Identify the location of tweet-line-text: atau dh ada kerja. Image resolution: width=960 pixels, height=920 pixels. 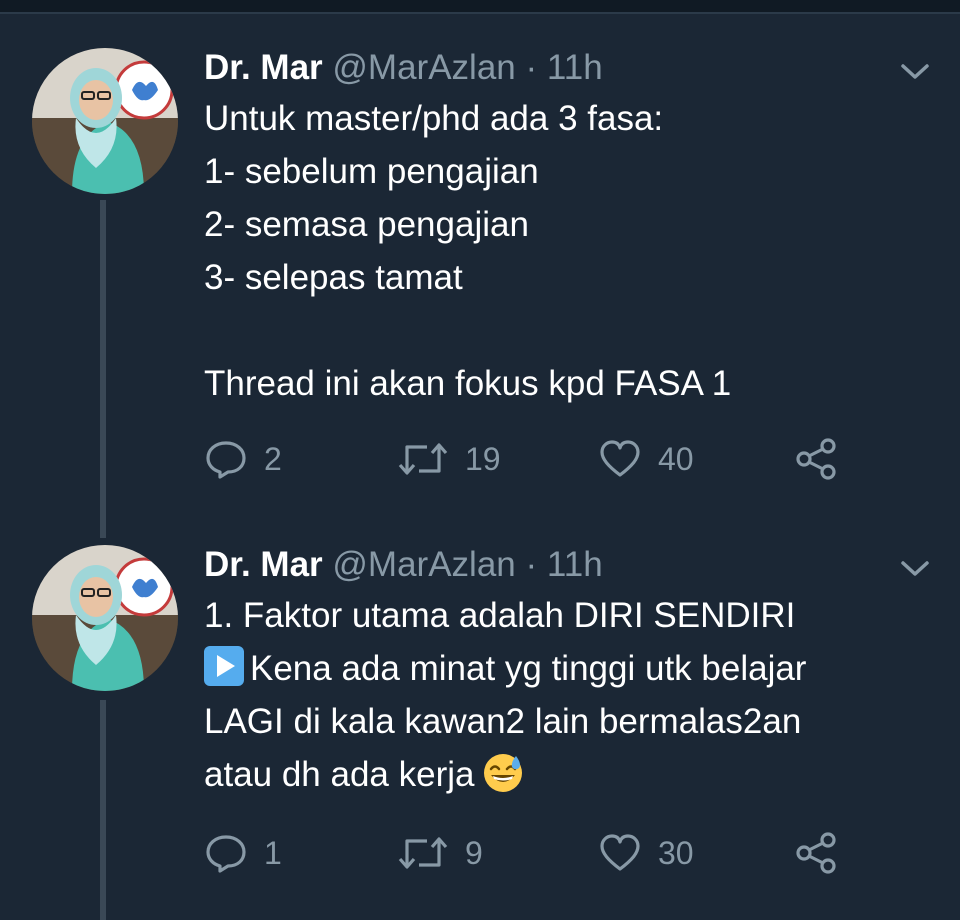
(339, 774).